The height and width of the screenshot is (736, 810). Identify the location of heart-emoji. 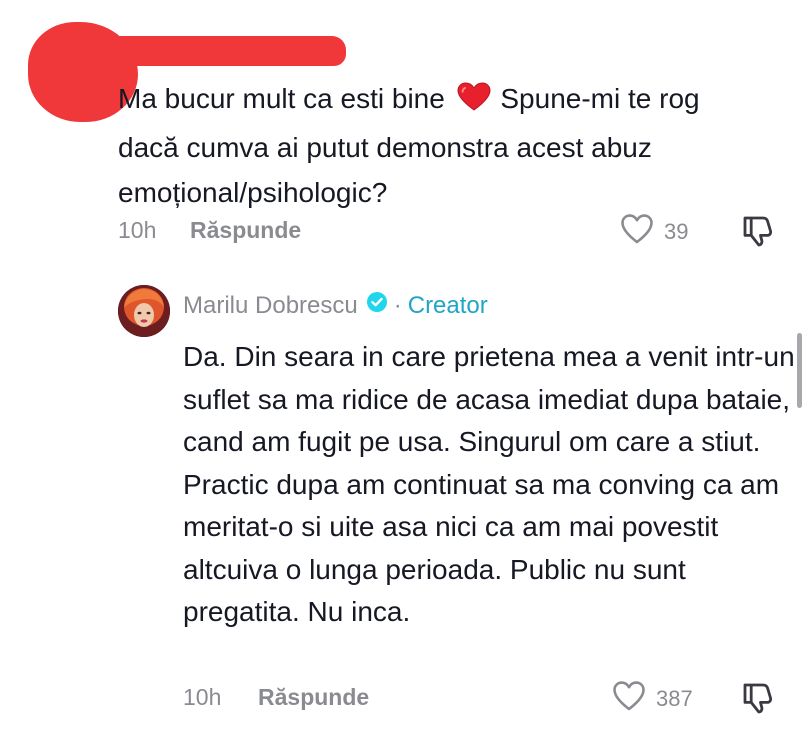
(474, 102).